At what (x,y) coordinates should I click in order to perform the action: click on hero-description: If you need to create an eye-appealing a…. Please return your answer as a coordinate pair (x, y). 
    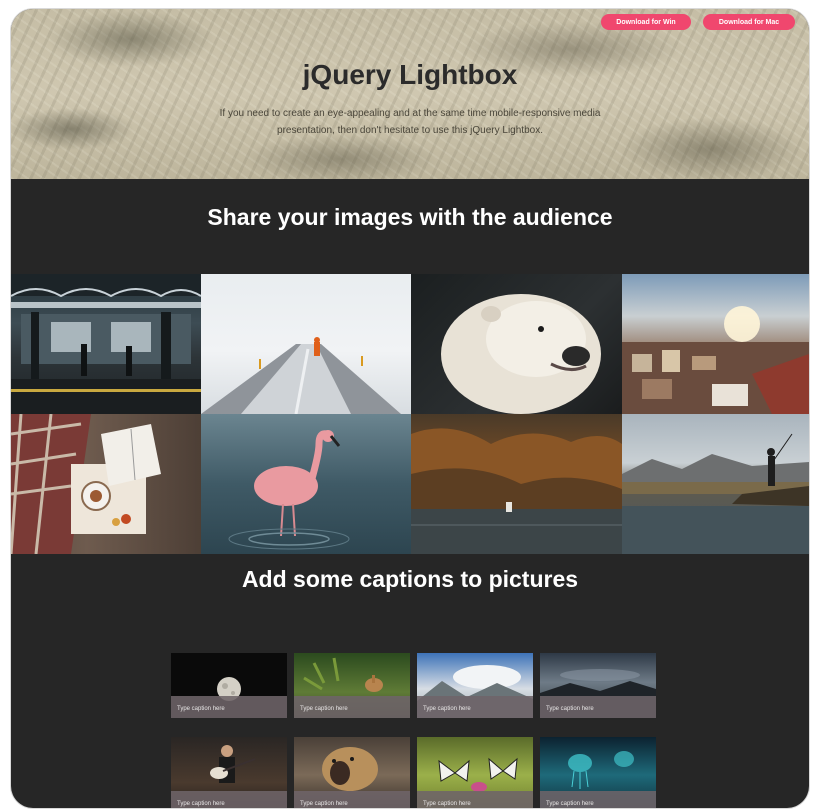
    Looking at the image, I should click on (410, 122).